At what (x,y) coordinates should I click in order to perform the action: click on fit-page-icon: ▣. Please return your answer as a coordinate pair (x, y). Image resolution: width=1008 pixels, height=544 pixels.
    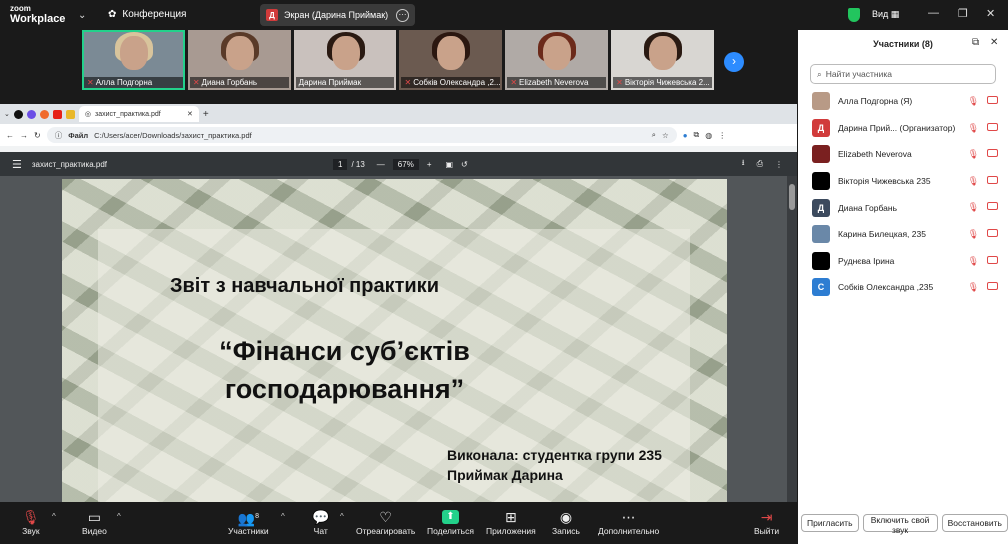
    Looking at the image, I should click on (449, 164).